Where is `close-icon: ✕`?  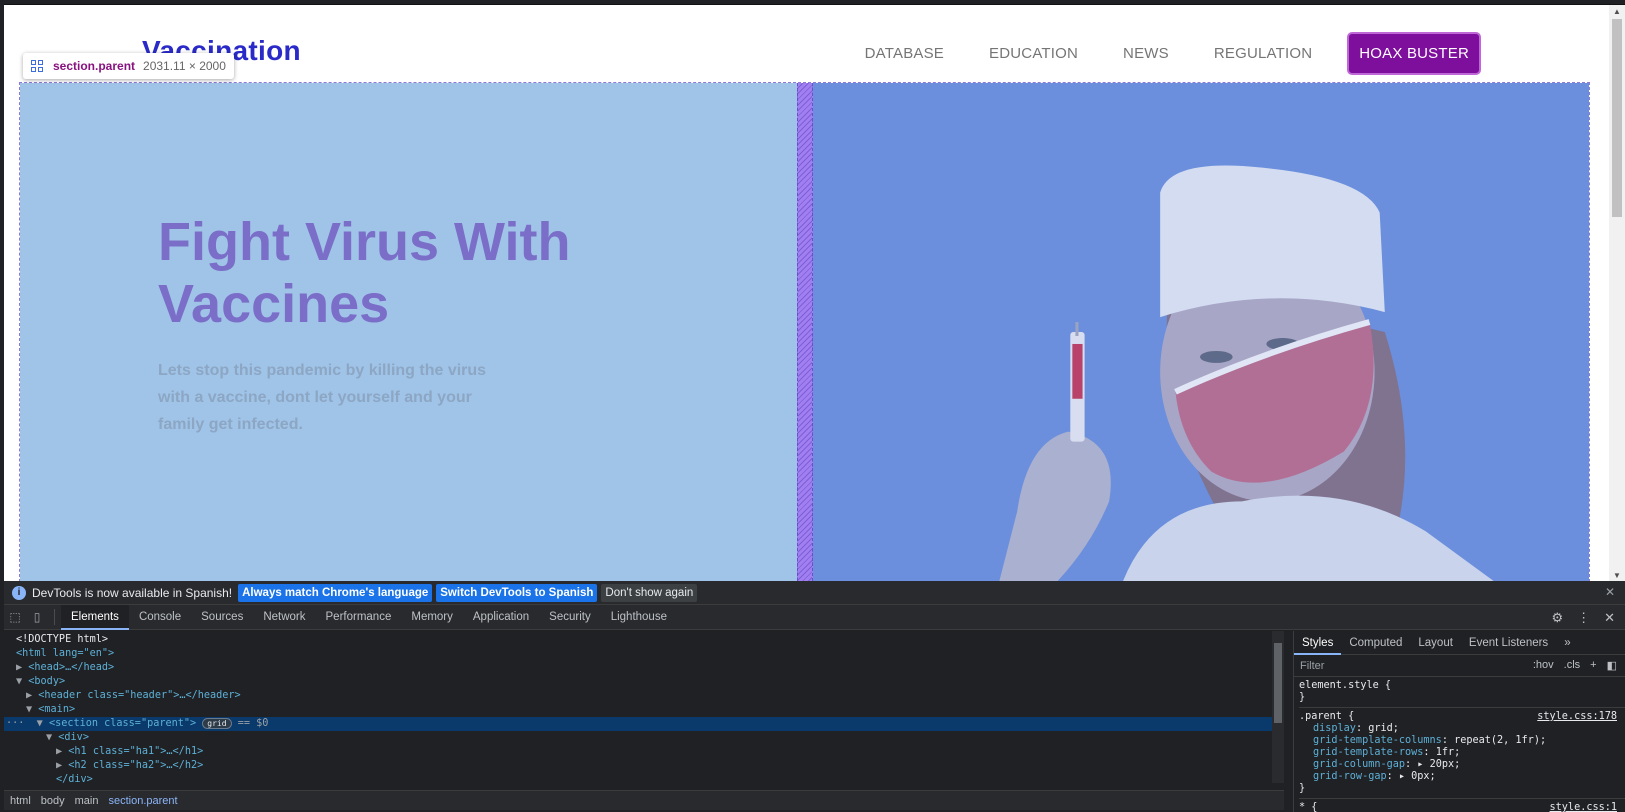
close-icon: ✕ is located at coordinates (1610, 592).